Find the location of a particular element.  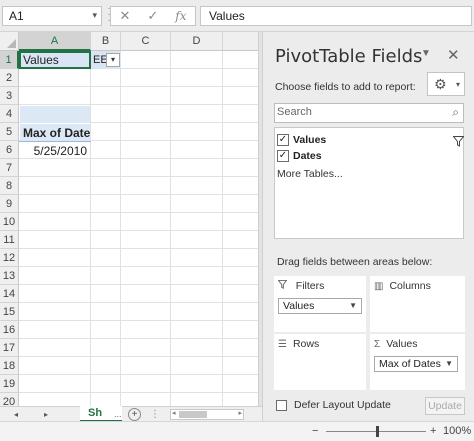

zoom-slider-thumb is located at coordinates (377, 431).